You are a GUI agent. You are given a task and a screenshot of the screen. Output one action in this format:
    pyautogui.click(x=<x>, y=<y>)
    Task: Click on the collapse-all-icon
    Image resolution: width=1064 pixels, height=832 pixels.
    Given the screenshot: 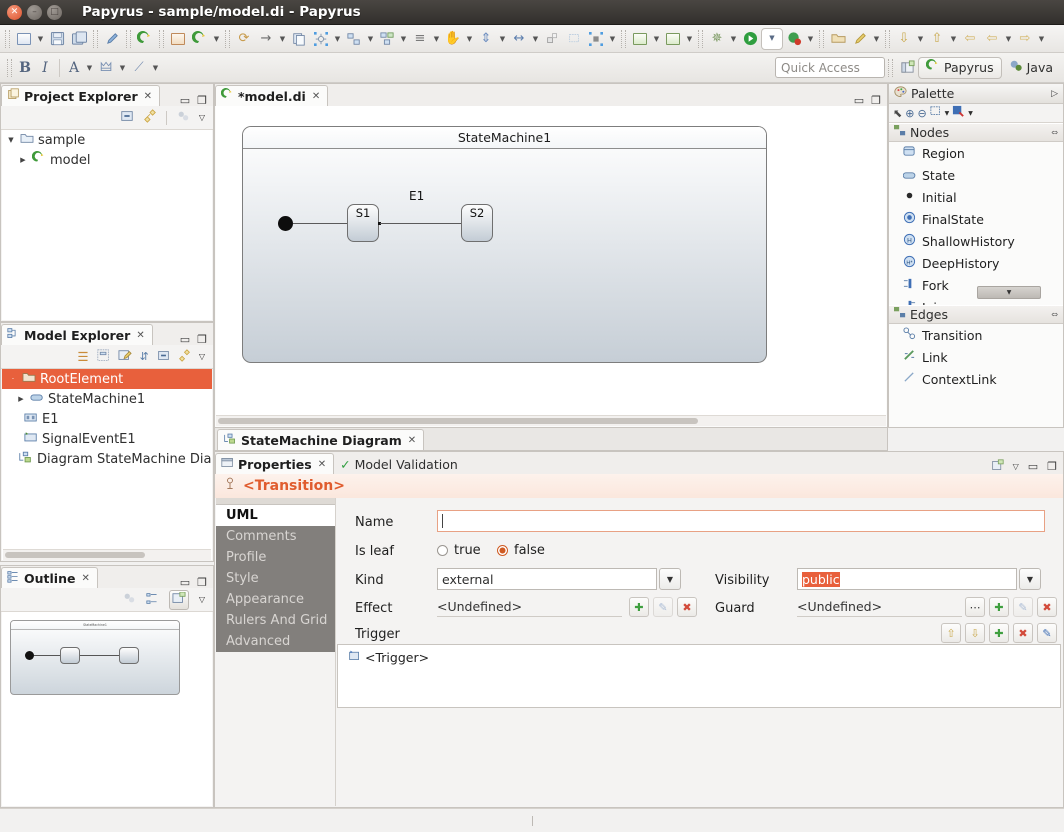 What is the action you would take?
    pyautogui.click(x=127, y=117)
    